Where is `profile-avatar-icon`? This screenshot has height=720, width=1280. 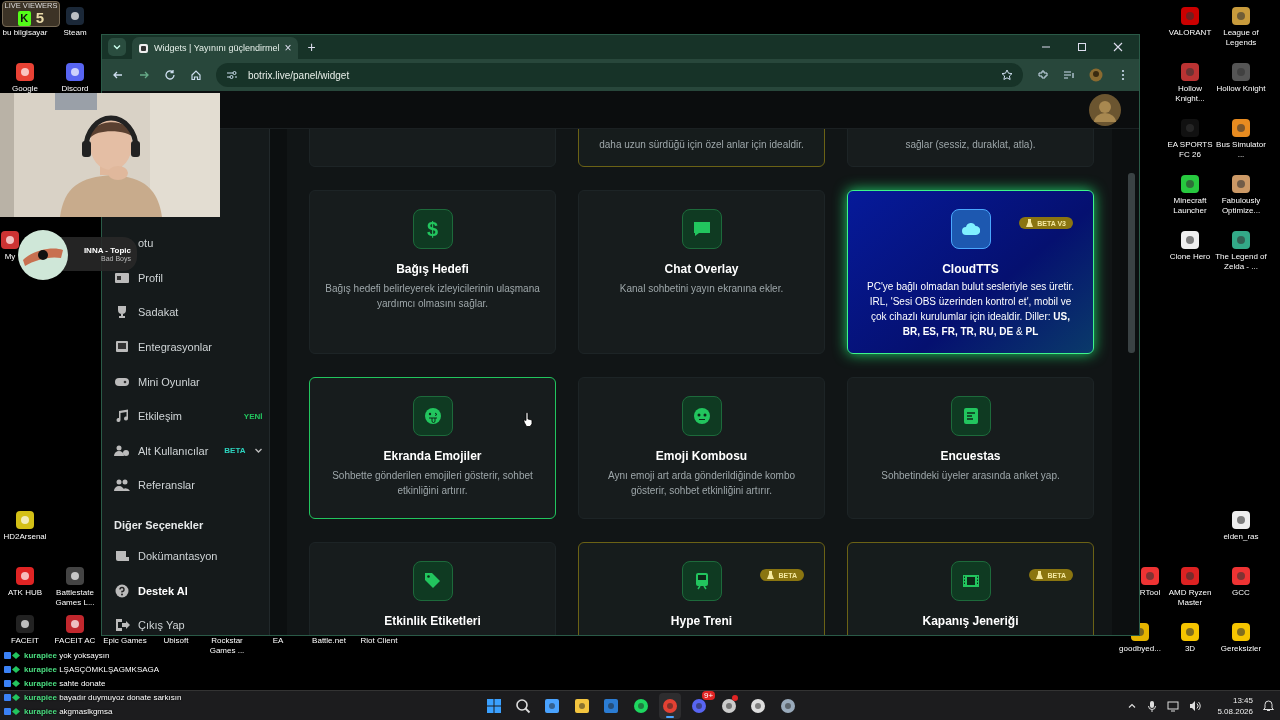 profile-avatar-icon is located at coordinates (1096, 75).